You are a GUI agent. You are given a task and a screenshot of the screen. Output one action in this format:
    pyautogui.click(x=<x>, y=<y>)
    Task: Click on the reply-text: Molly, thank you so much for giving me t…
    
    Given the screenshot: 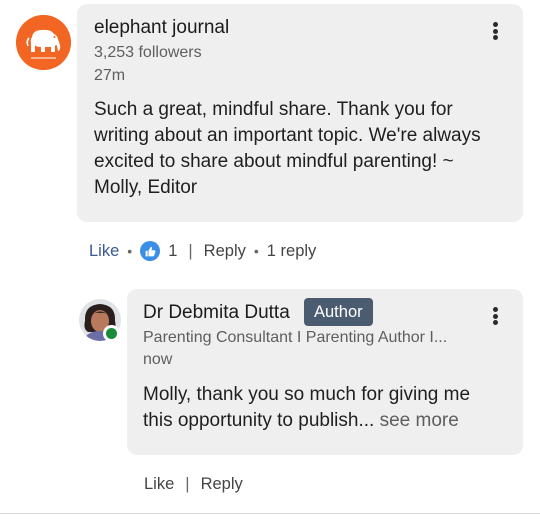 What is the action you would take?
    pyautogui.click(x=306, y=408)
    